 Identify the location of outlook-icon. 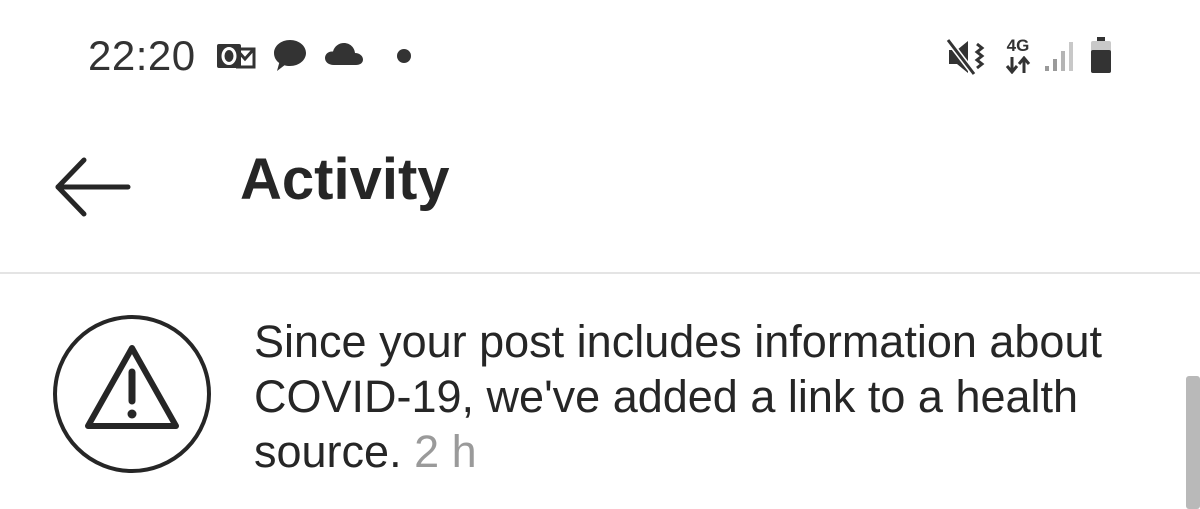
(236, 56).